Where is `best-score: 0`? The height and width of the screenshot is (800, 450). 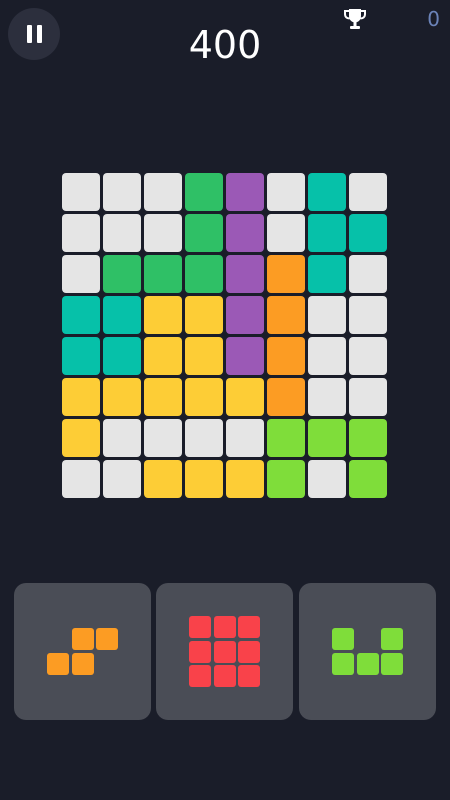 best-score: 0 is located at coordinates (433, 19).